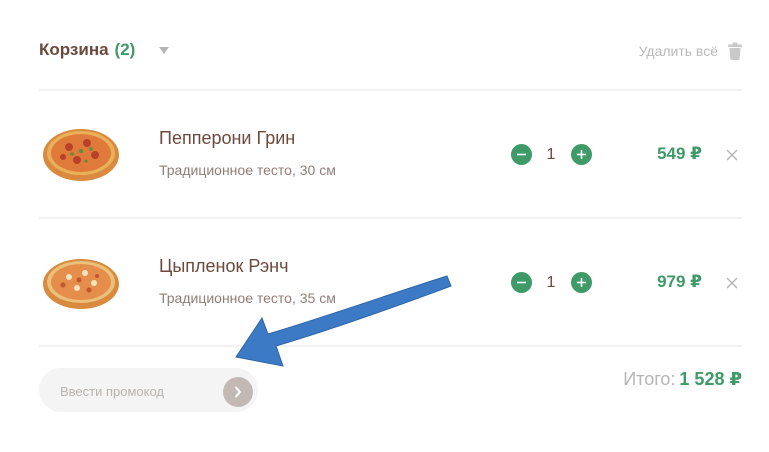 Image resolution: width=769 pixels, height=452 pixels. I want to click on promo-code-field, so click(148, 391).